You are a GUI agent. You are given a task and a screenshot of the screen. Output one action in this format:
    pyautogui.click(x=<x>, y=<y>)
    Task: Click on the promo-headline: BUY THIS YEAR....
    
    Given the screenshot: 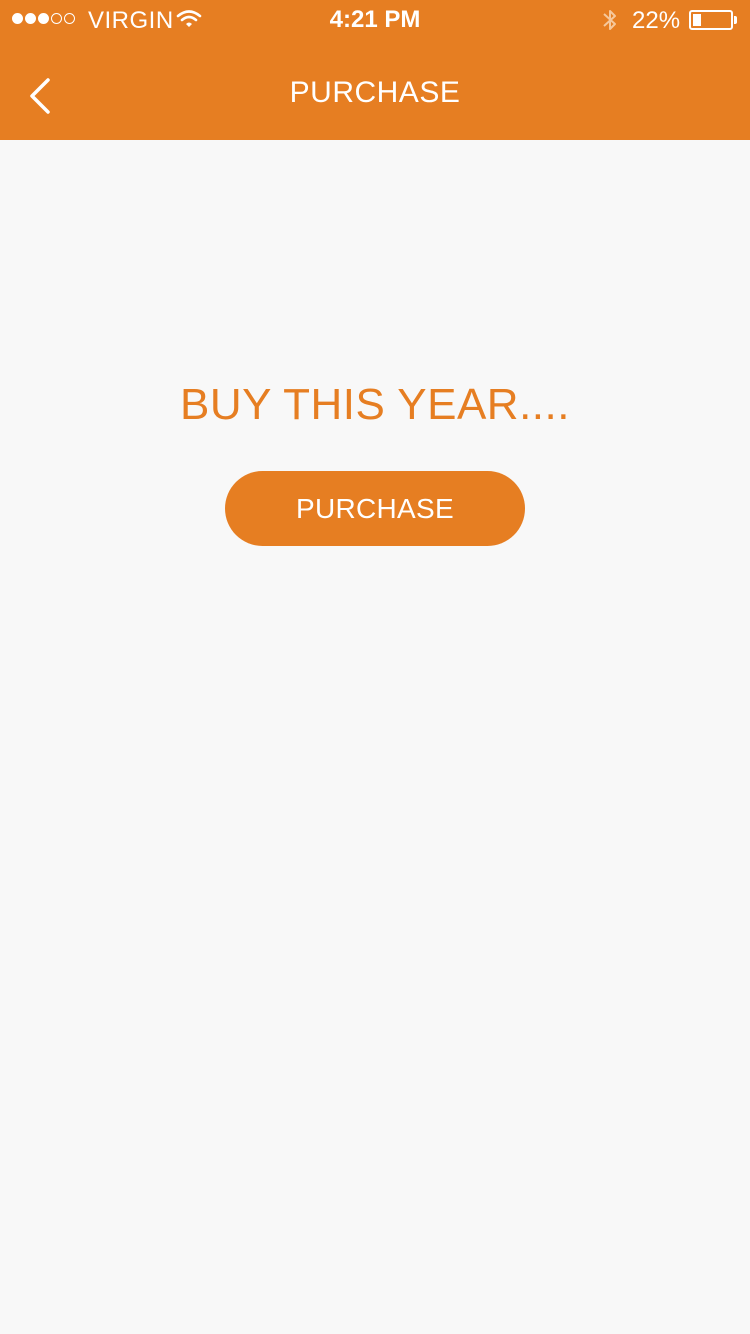 What is the action you would take?
    pyautogui.click(x=375, y=404)
    